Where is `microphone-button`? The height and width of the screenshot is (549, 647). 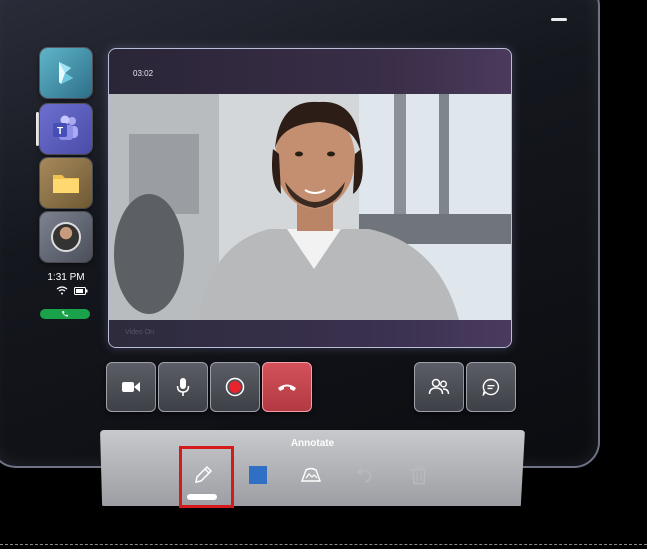
microphone-button is located at coordinates (183, 387).